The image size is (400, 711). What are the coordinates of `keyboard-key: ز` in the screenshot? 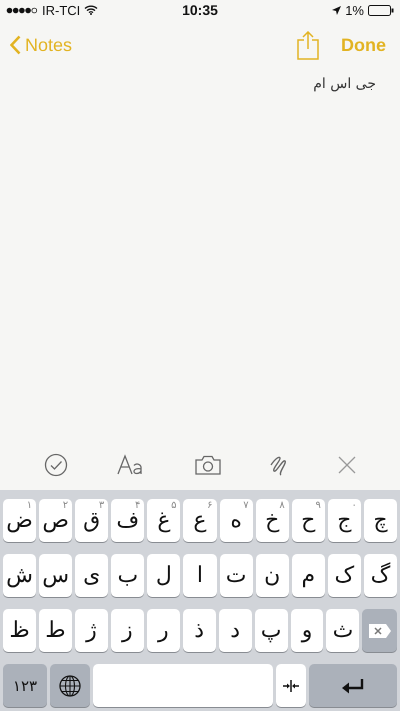 It's located at (127, 630).